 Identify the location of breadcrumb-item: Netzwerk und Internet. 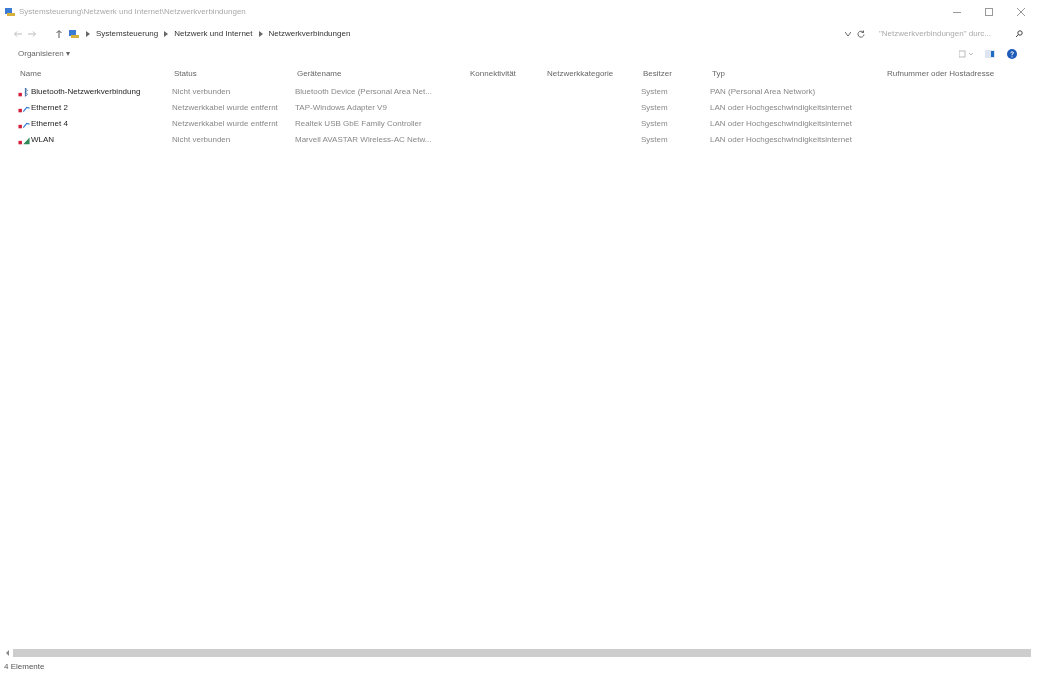
(213, 34).